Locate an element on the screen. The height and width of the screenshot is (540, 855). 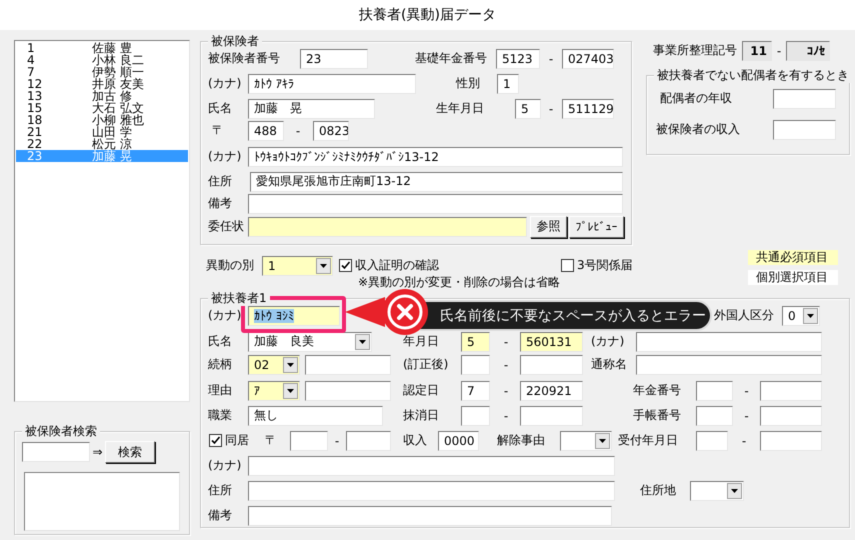
item-name: 小林 良二 is located at coordinates (118, 60).